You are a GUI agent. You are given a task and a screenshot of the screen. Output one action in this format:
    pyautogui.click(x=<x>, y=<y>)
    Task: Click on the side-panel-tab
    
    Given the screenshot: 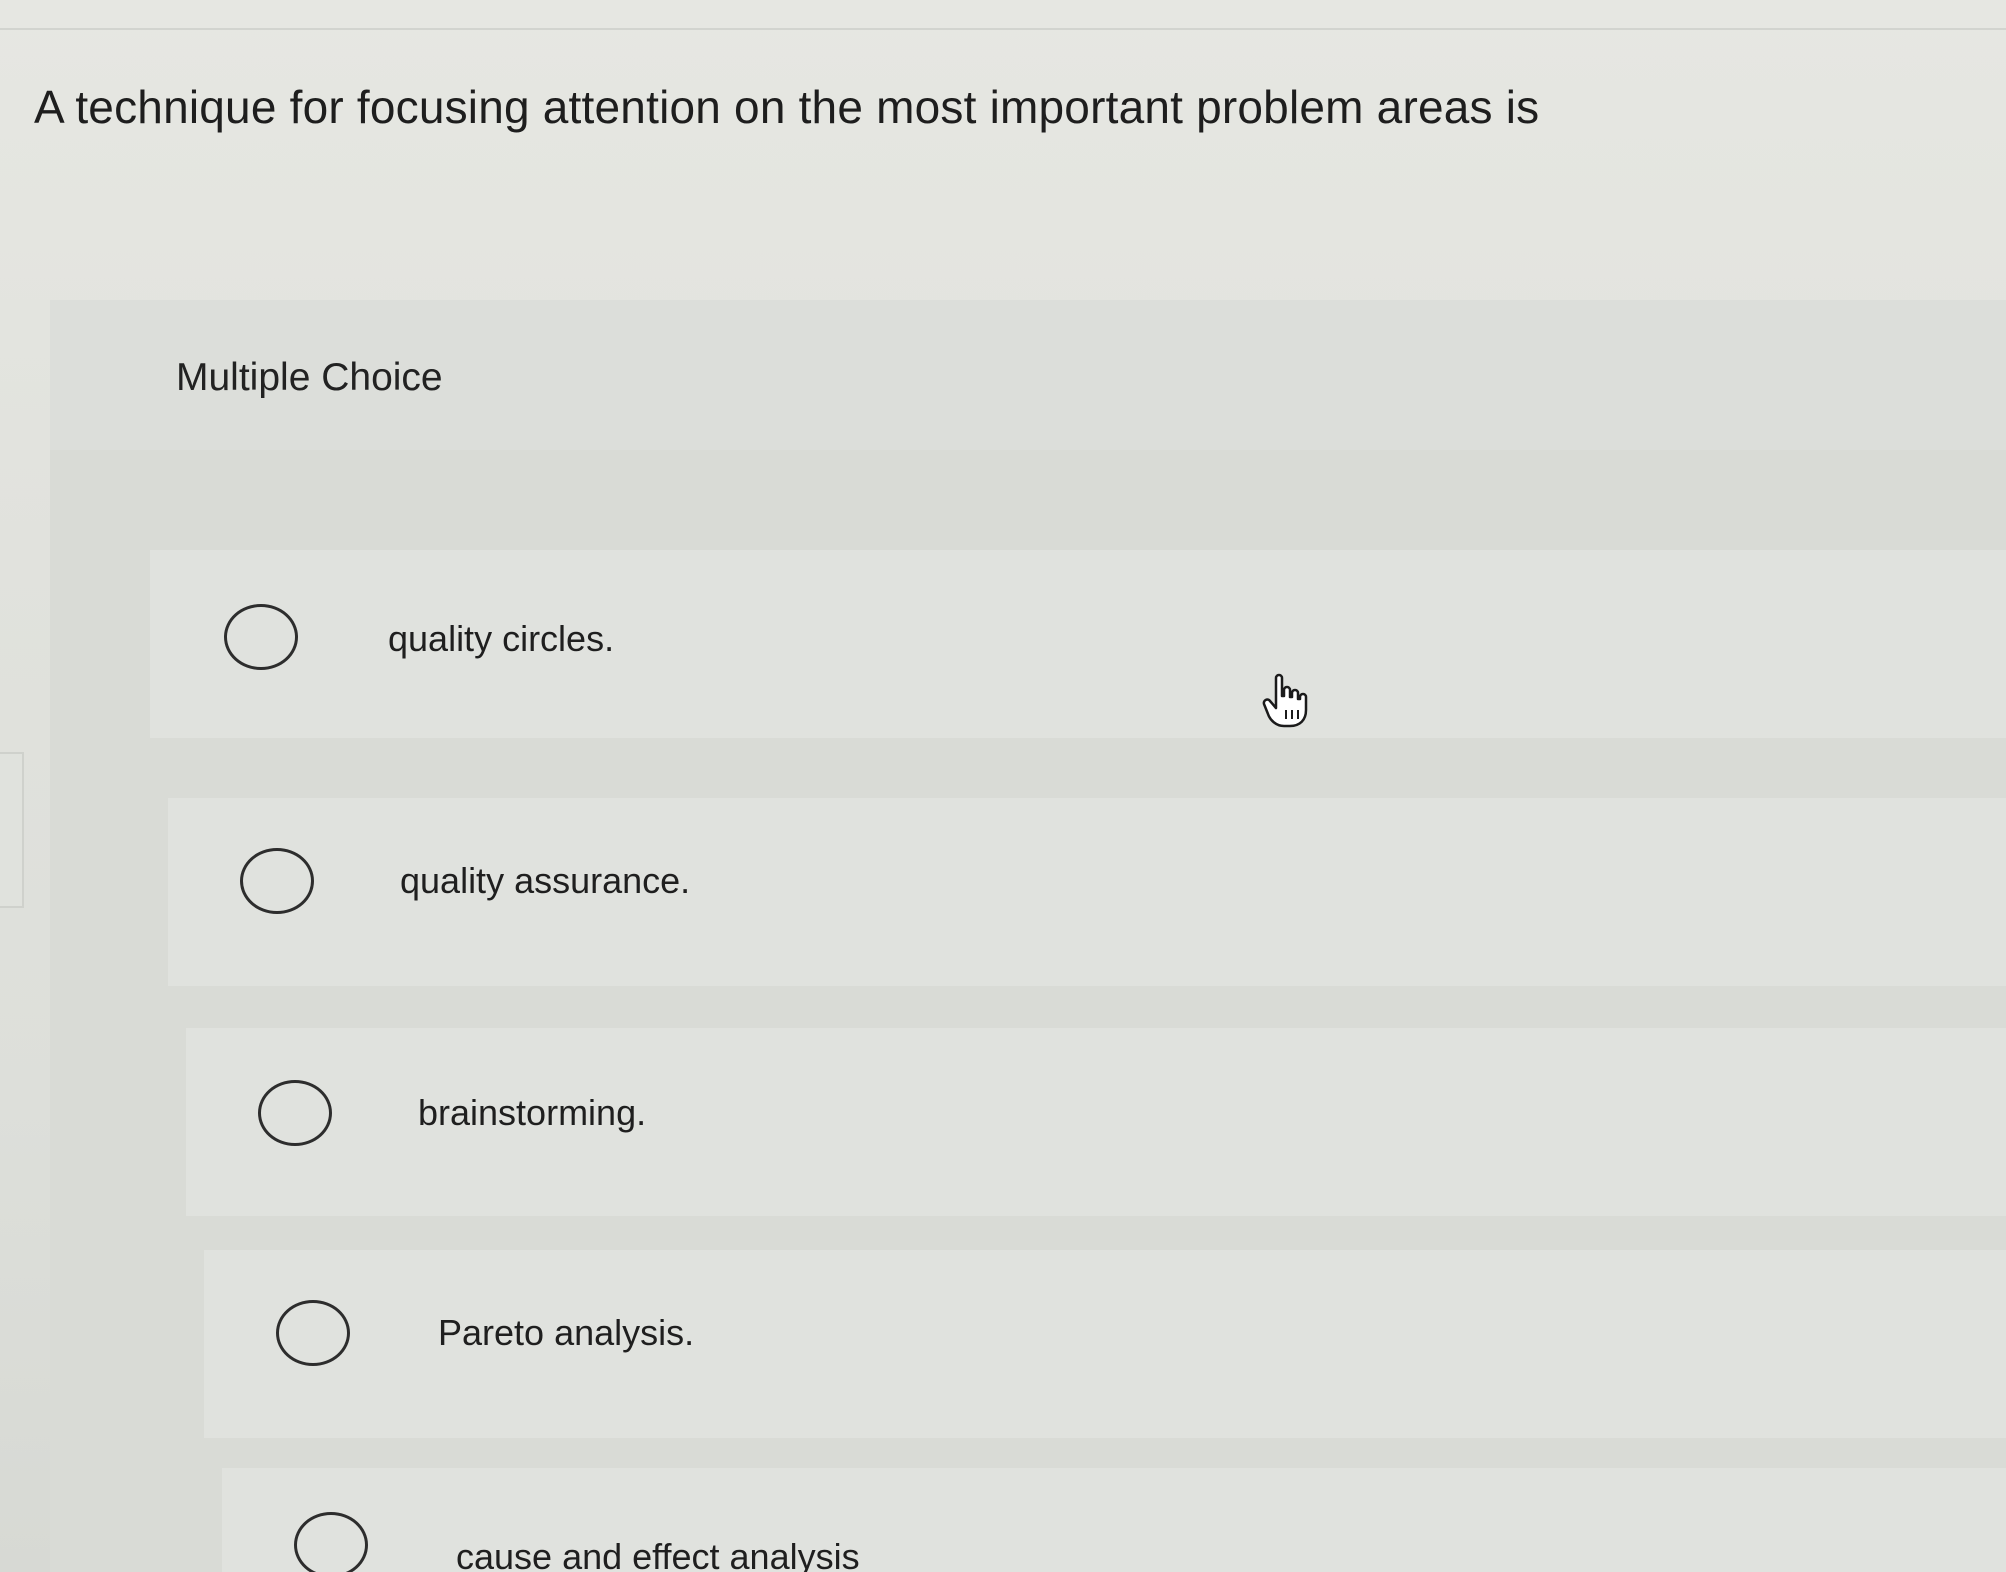 What is the action you would take?
    pyautogui.click(x=12, y=830)
    